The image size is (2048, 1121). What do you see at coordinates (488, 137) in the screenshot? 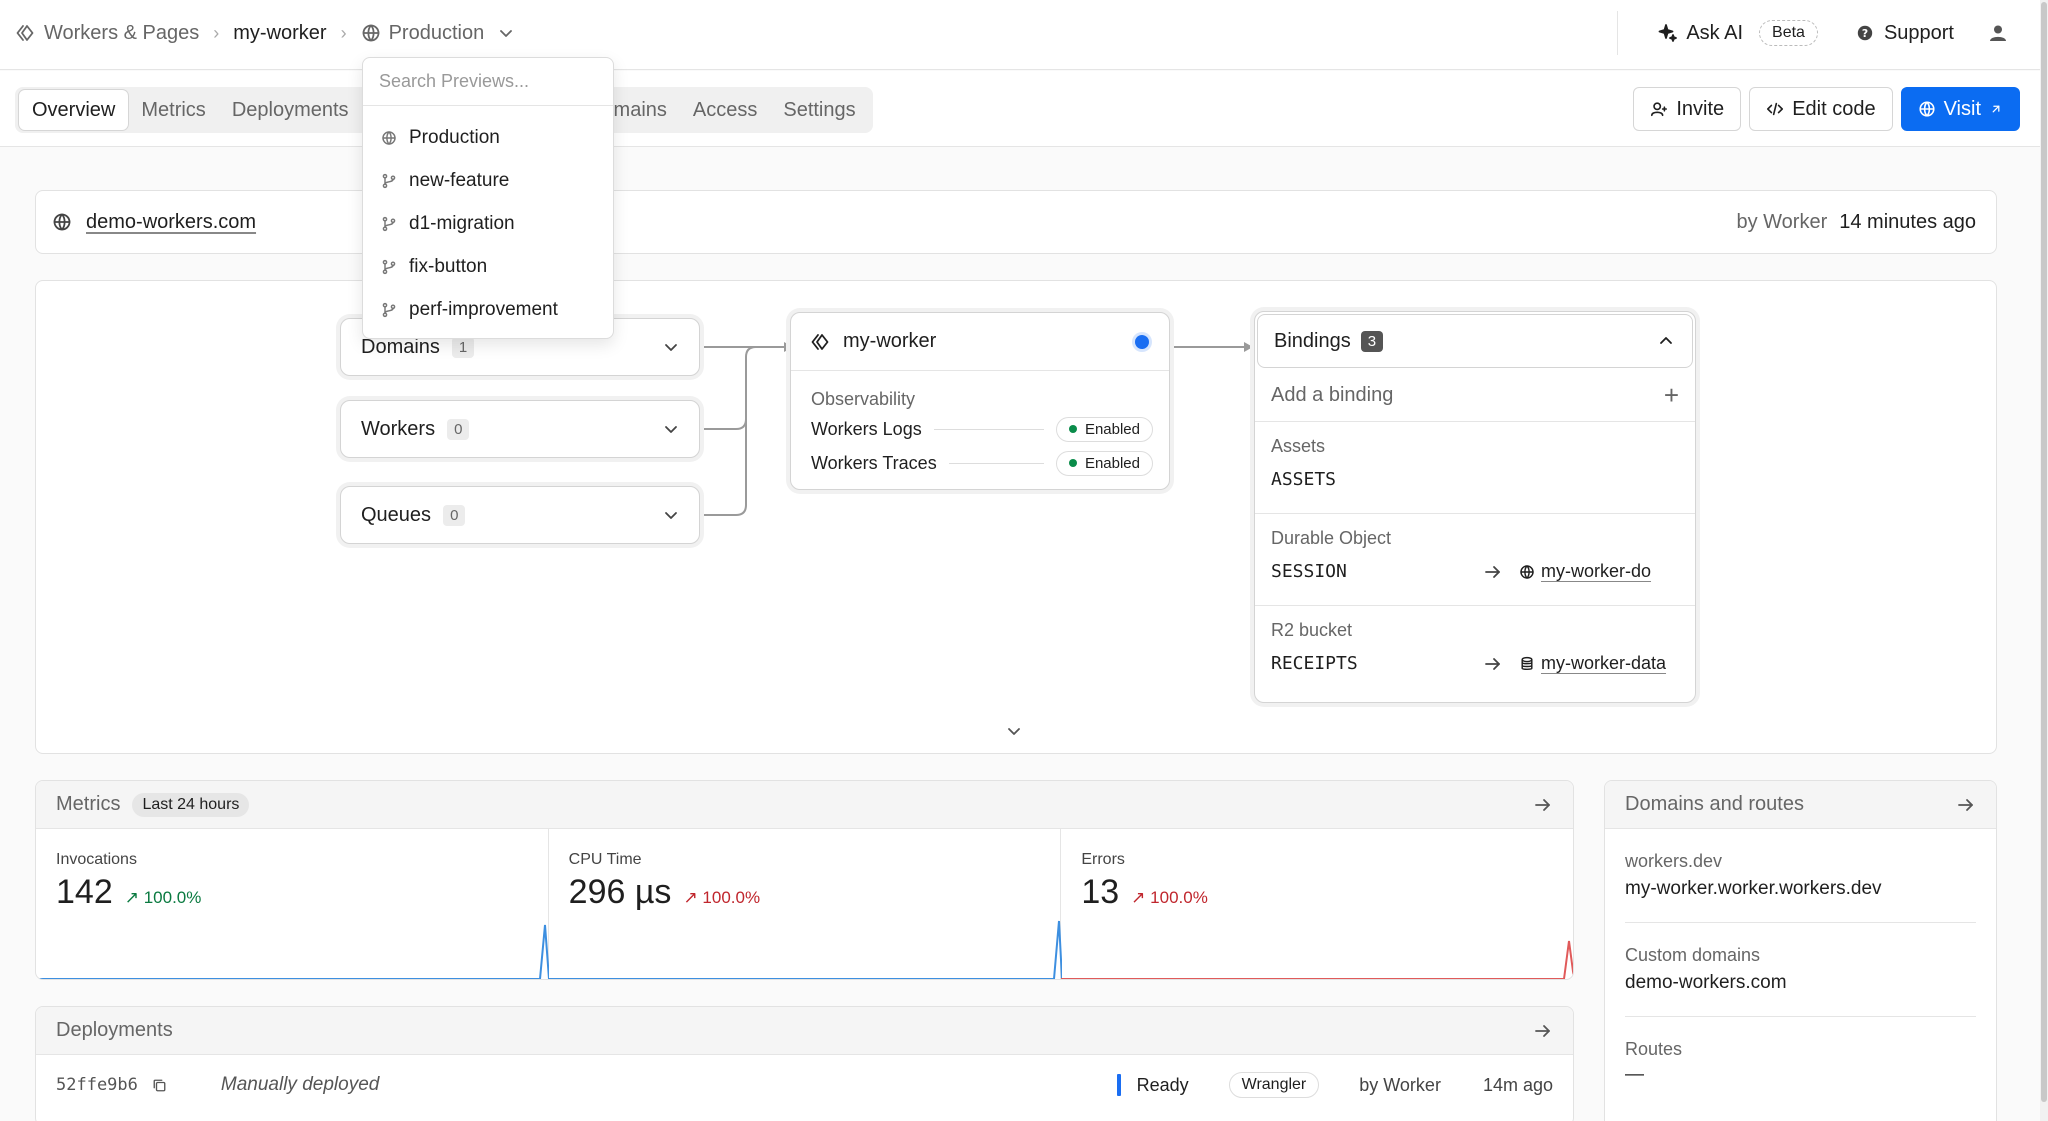
I see `env-item-production: Production` at bounding box center [488, 137].